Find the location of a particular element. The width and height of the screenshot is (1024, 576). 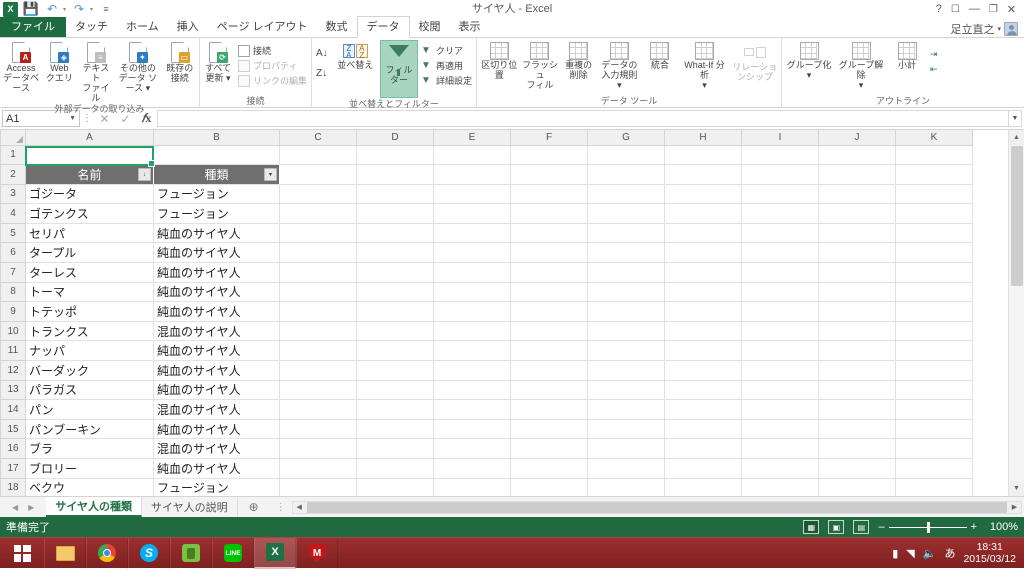

cell-g3 is located at coordinates (626, 194).